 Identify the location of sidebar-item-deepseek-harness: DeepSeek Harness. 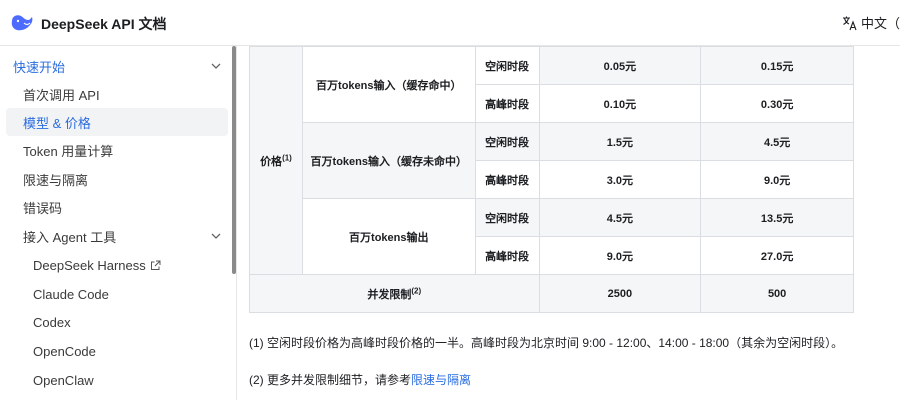
(117, 265).